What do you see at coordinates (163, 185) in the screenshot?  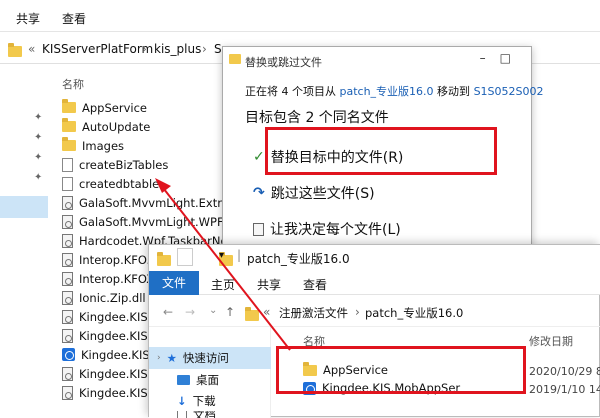 I see `arrow-head` at bounding box center [163, 185].